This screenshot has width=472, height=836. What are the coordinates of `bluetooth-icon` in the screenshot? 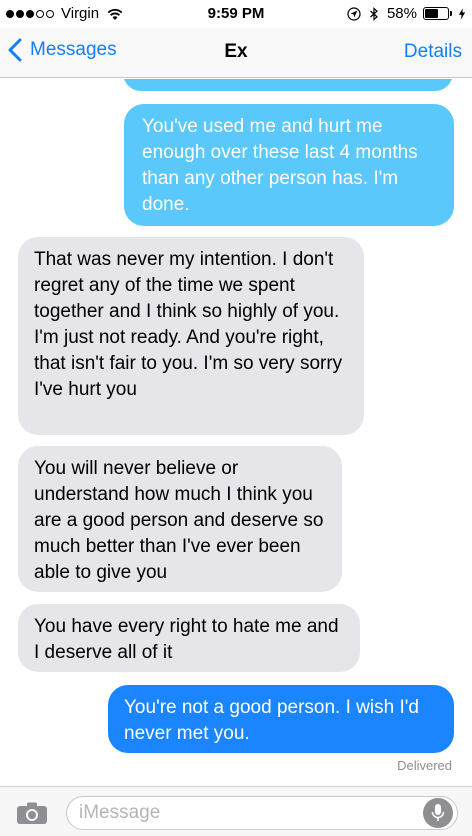 It's located at (374, 13).